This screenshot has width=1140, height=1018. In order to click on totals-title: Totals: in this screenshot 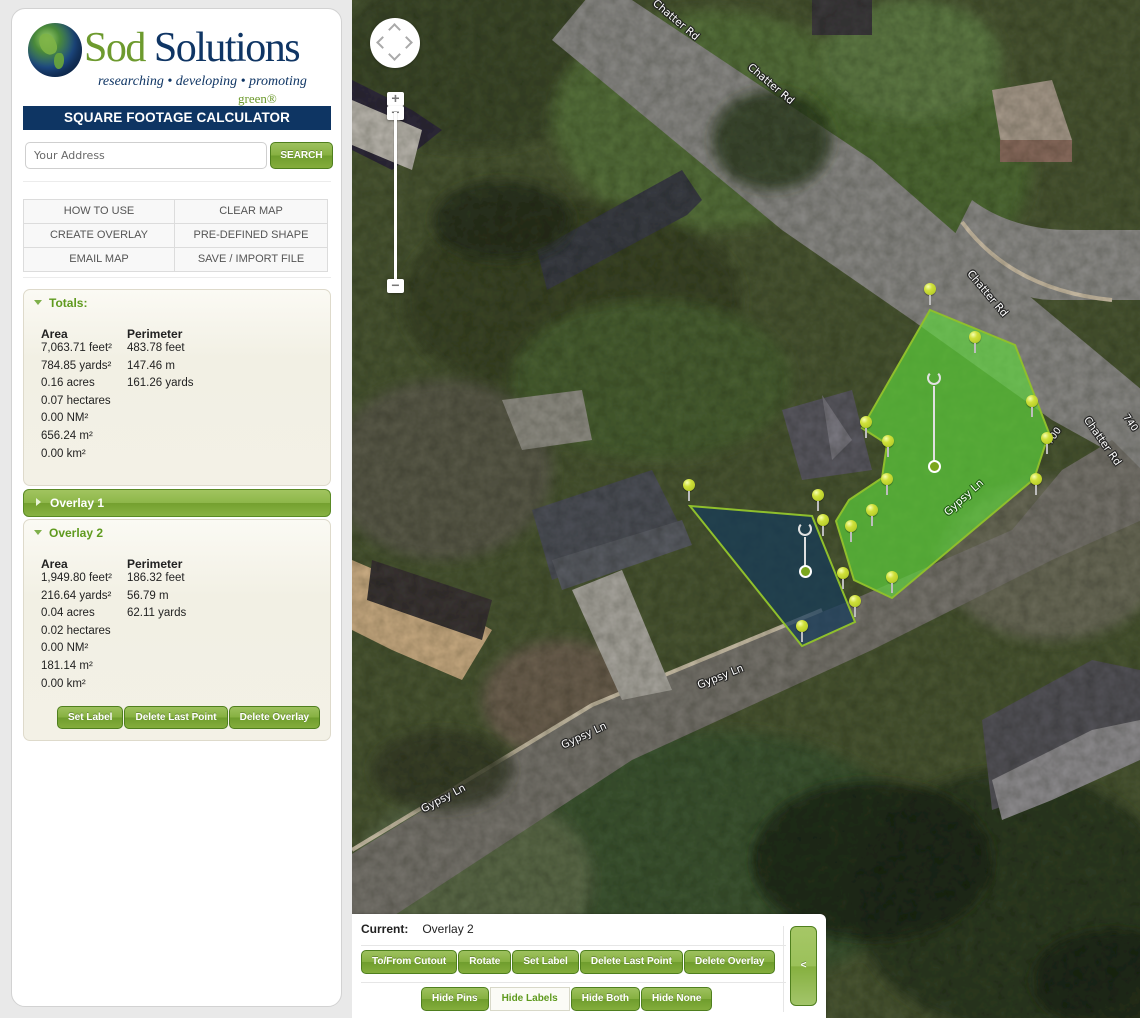, I will do `click(68, 303)`.